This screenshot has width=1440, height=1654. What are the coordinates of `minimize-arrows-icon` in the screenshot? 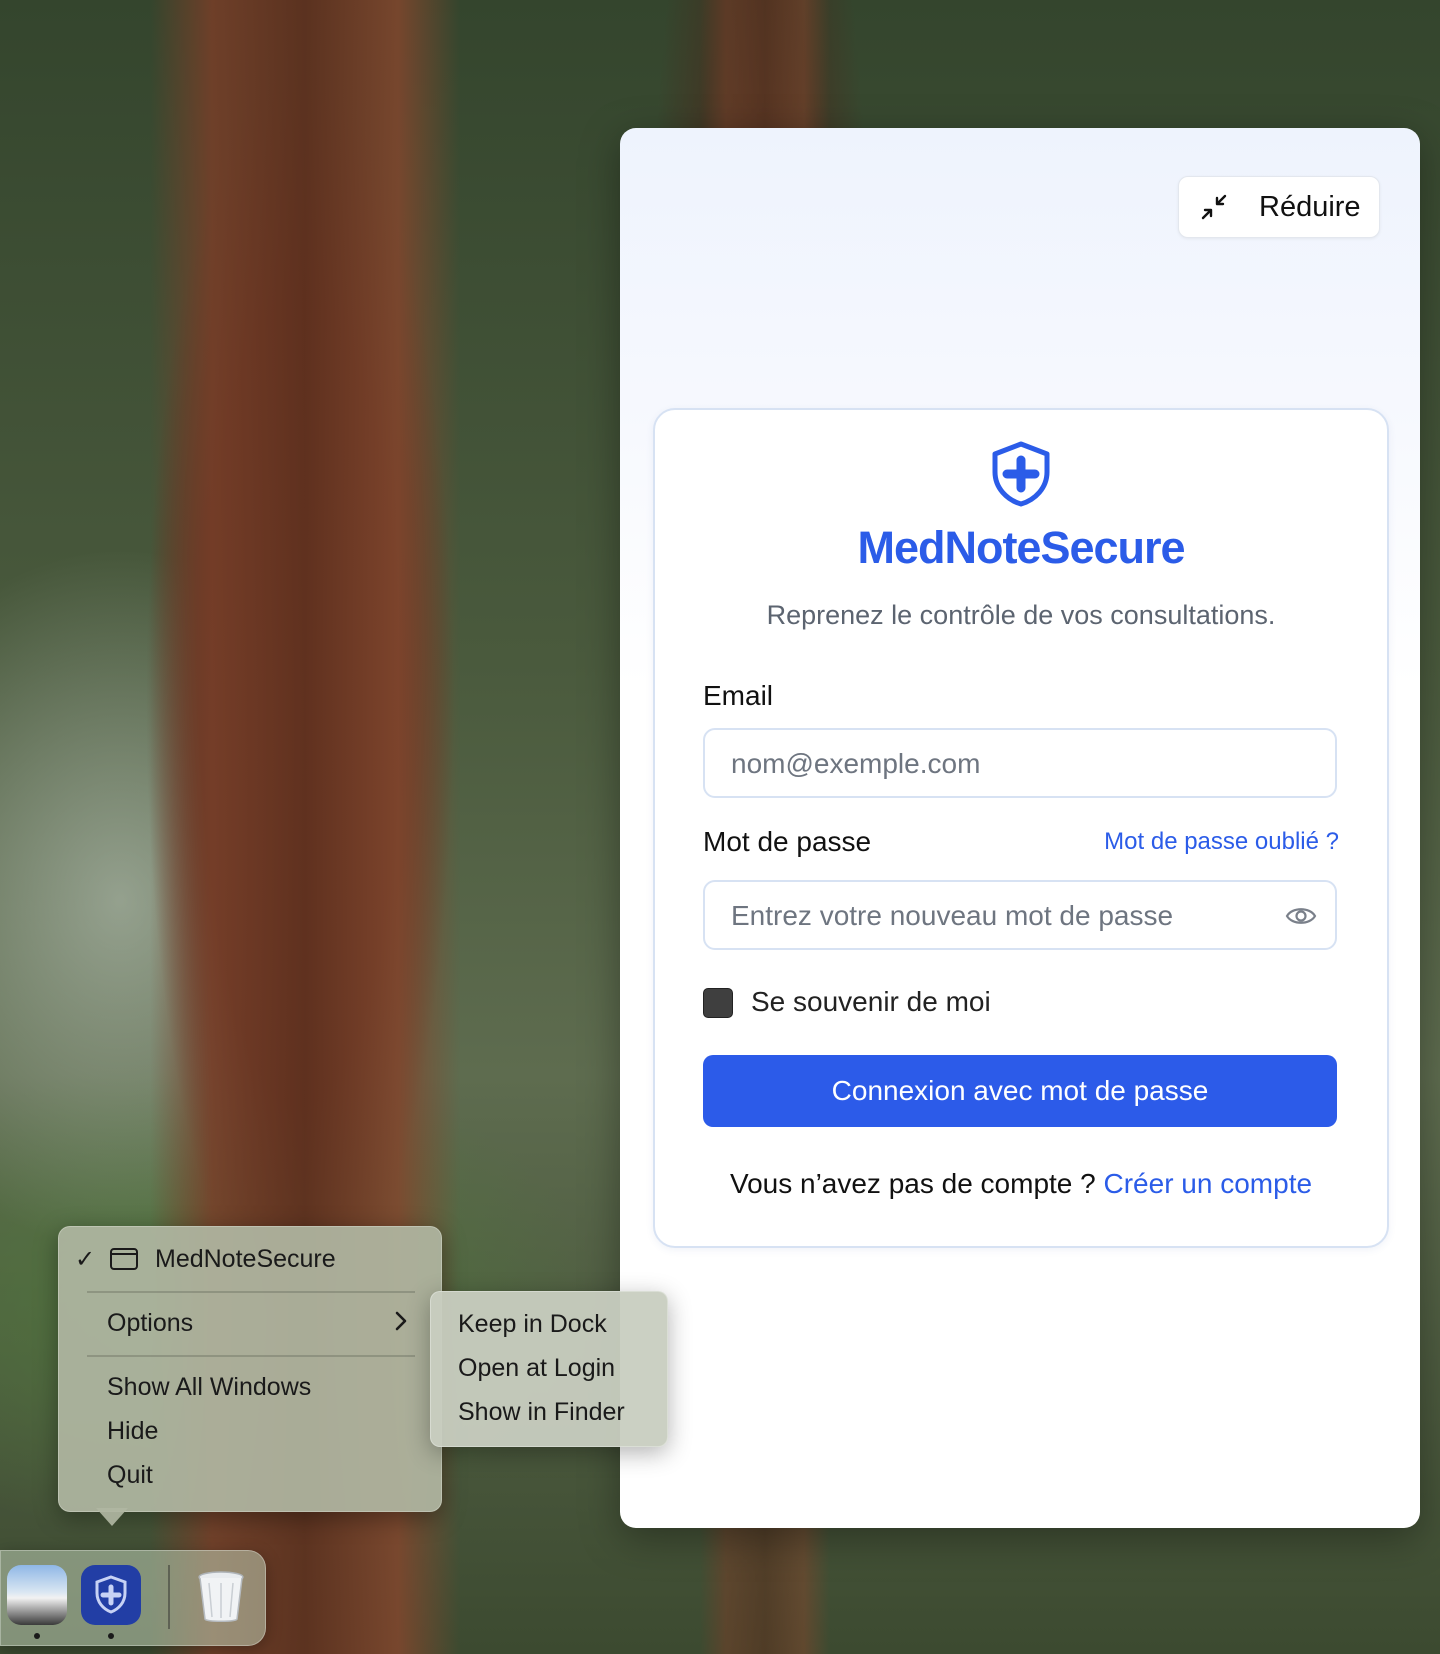 It's located at (1214, 207).